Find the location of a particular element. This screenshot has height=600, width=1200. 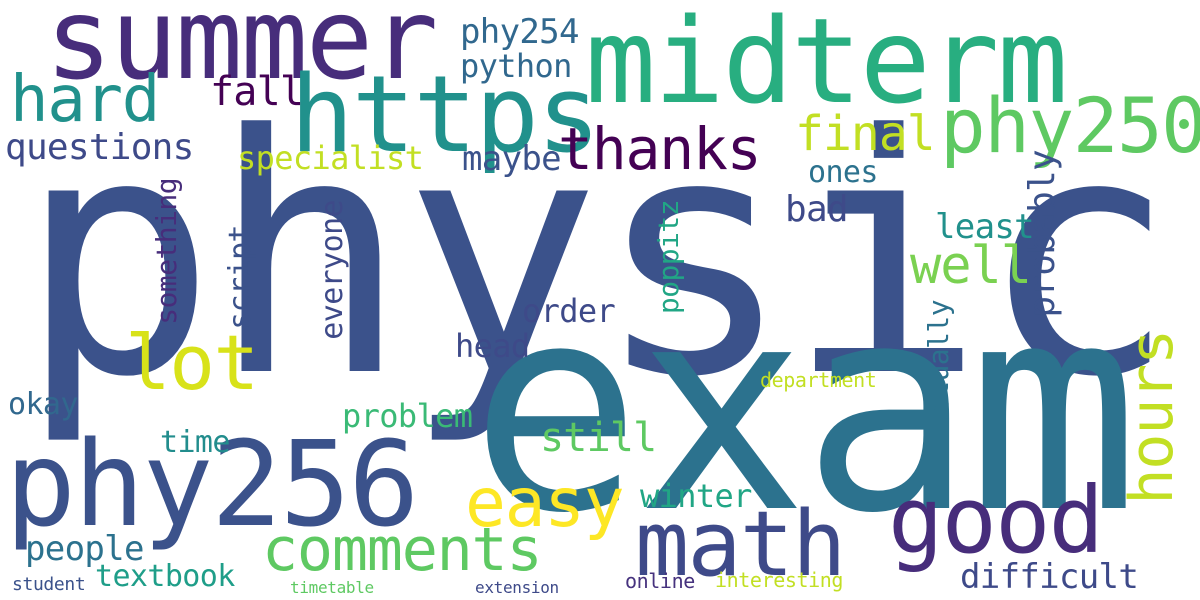

cloud-word: student is located at coordinates (49, 584).